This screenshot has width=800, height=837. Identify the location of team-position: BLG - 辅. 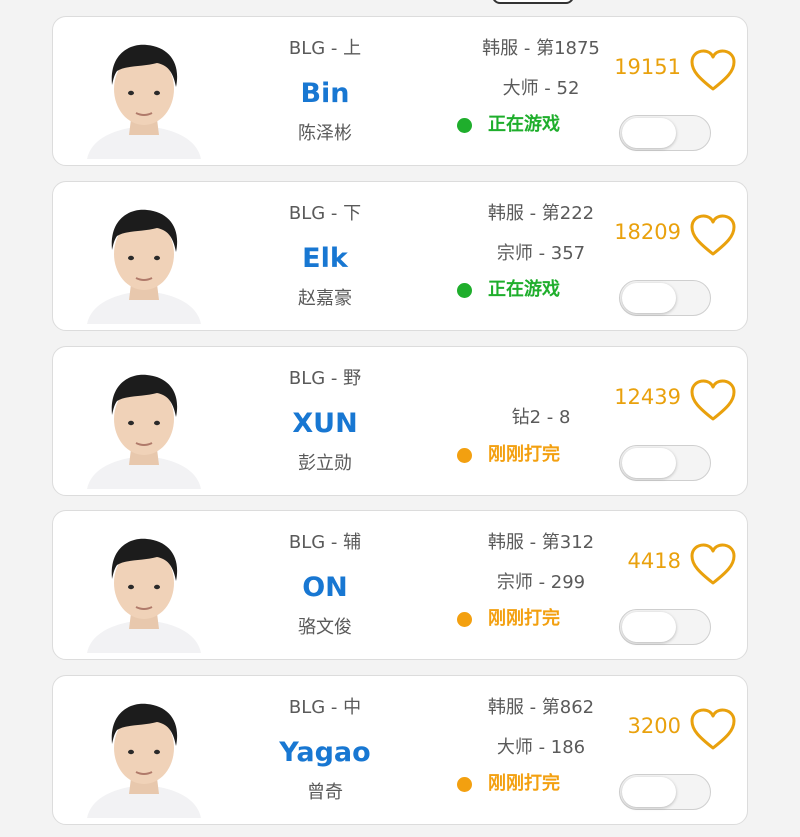
(325, 542).